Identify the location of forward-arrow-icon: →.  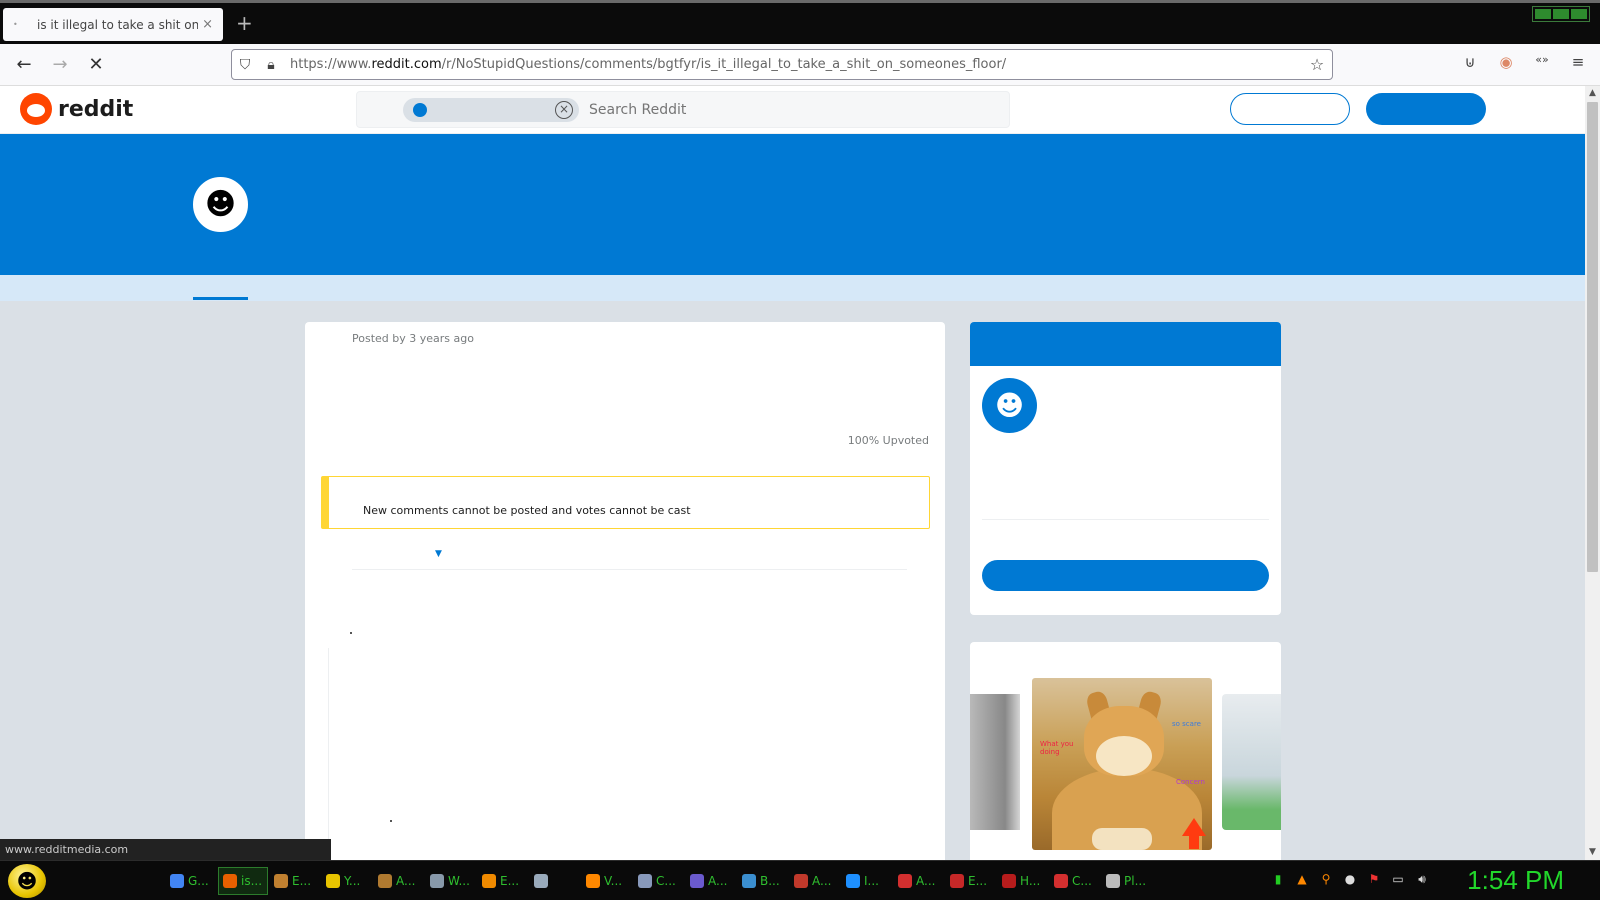
(60, 64).